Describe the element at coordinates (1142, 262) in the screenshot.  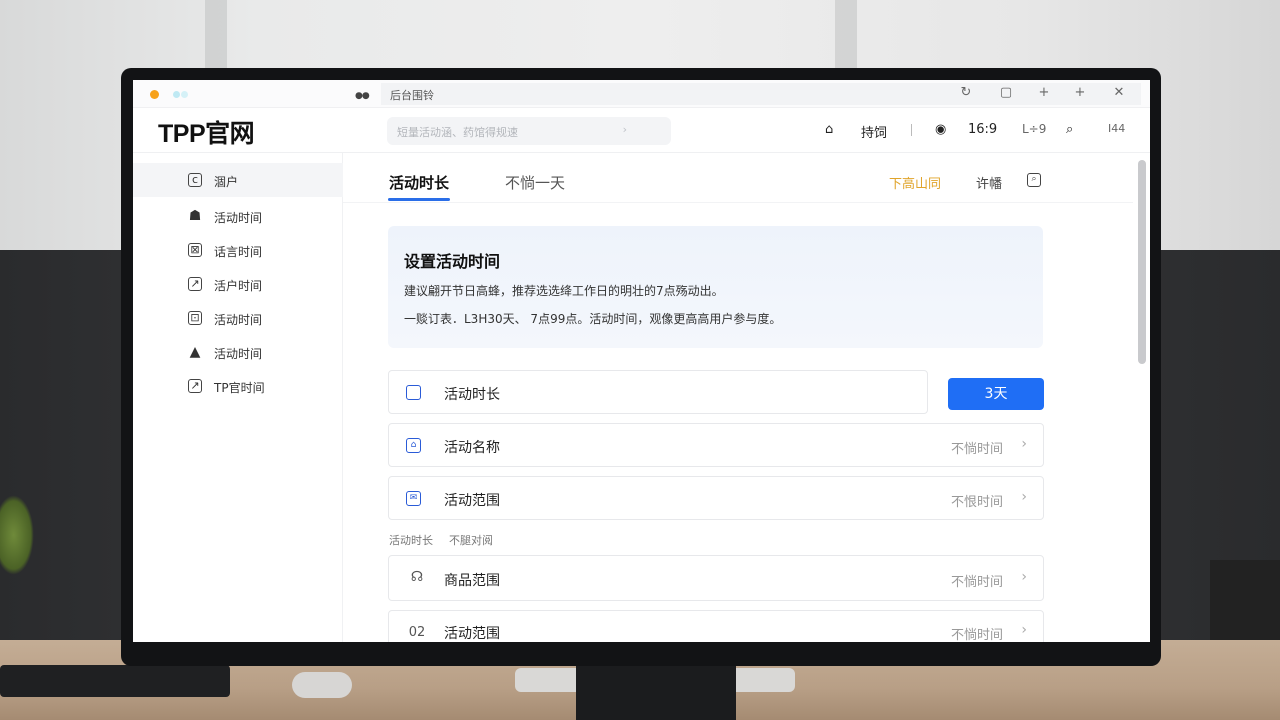
I see `scrollbar` at that location.